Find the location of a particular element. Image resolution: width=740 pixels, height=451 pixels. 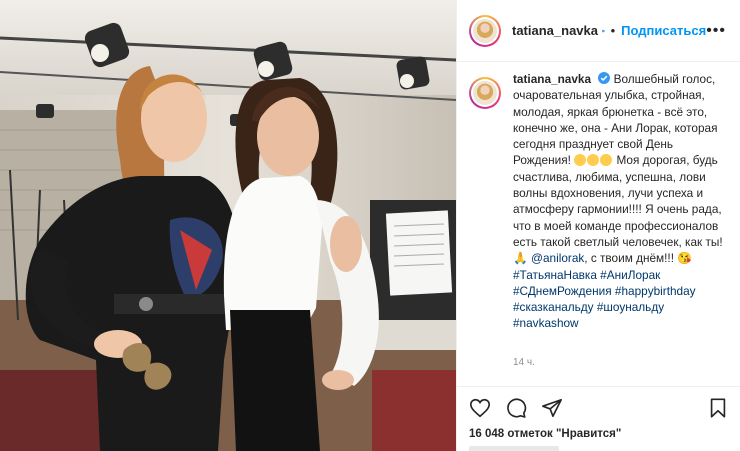

caption-paragraph-3: , с твоим днём!!! is located at coordinates (629, 258).